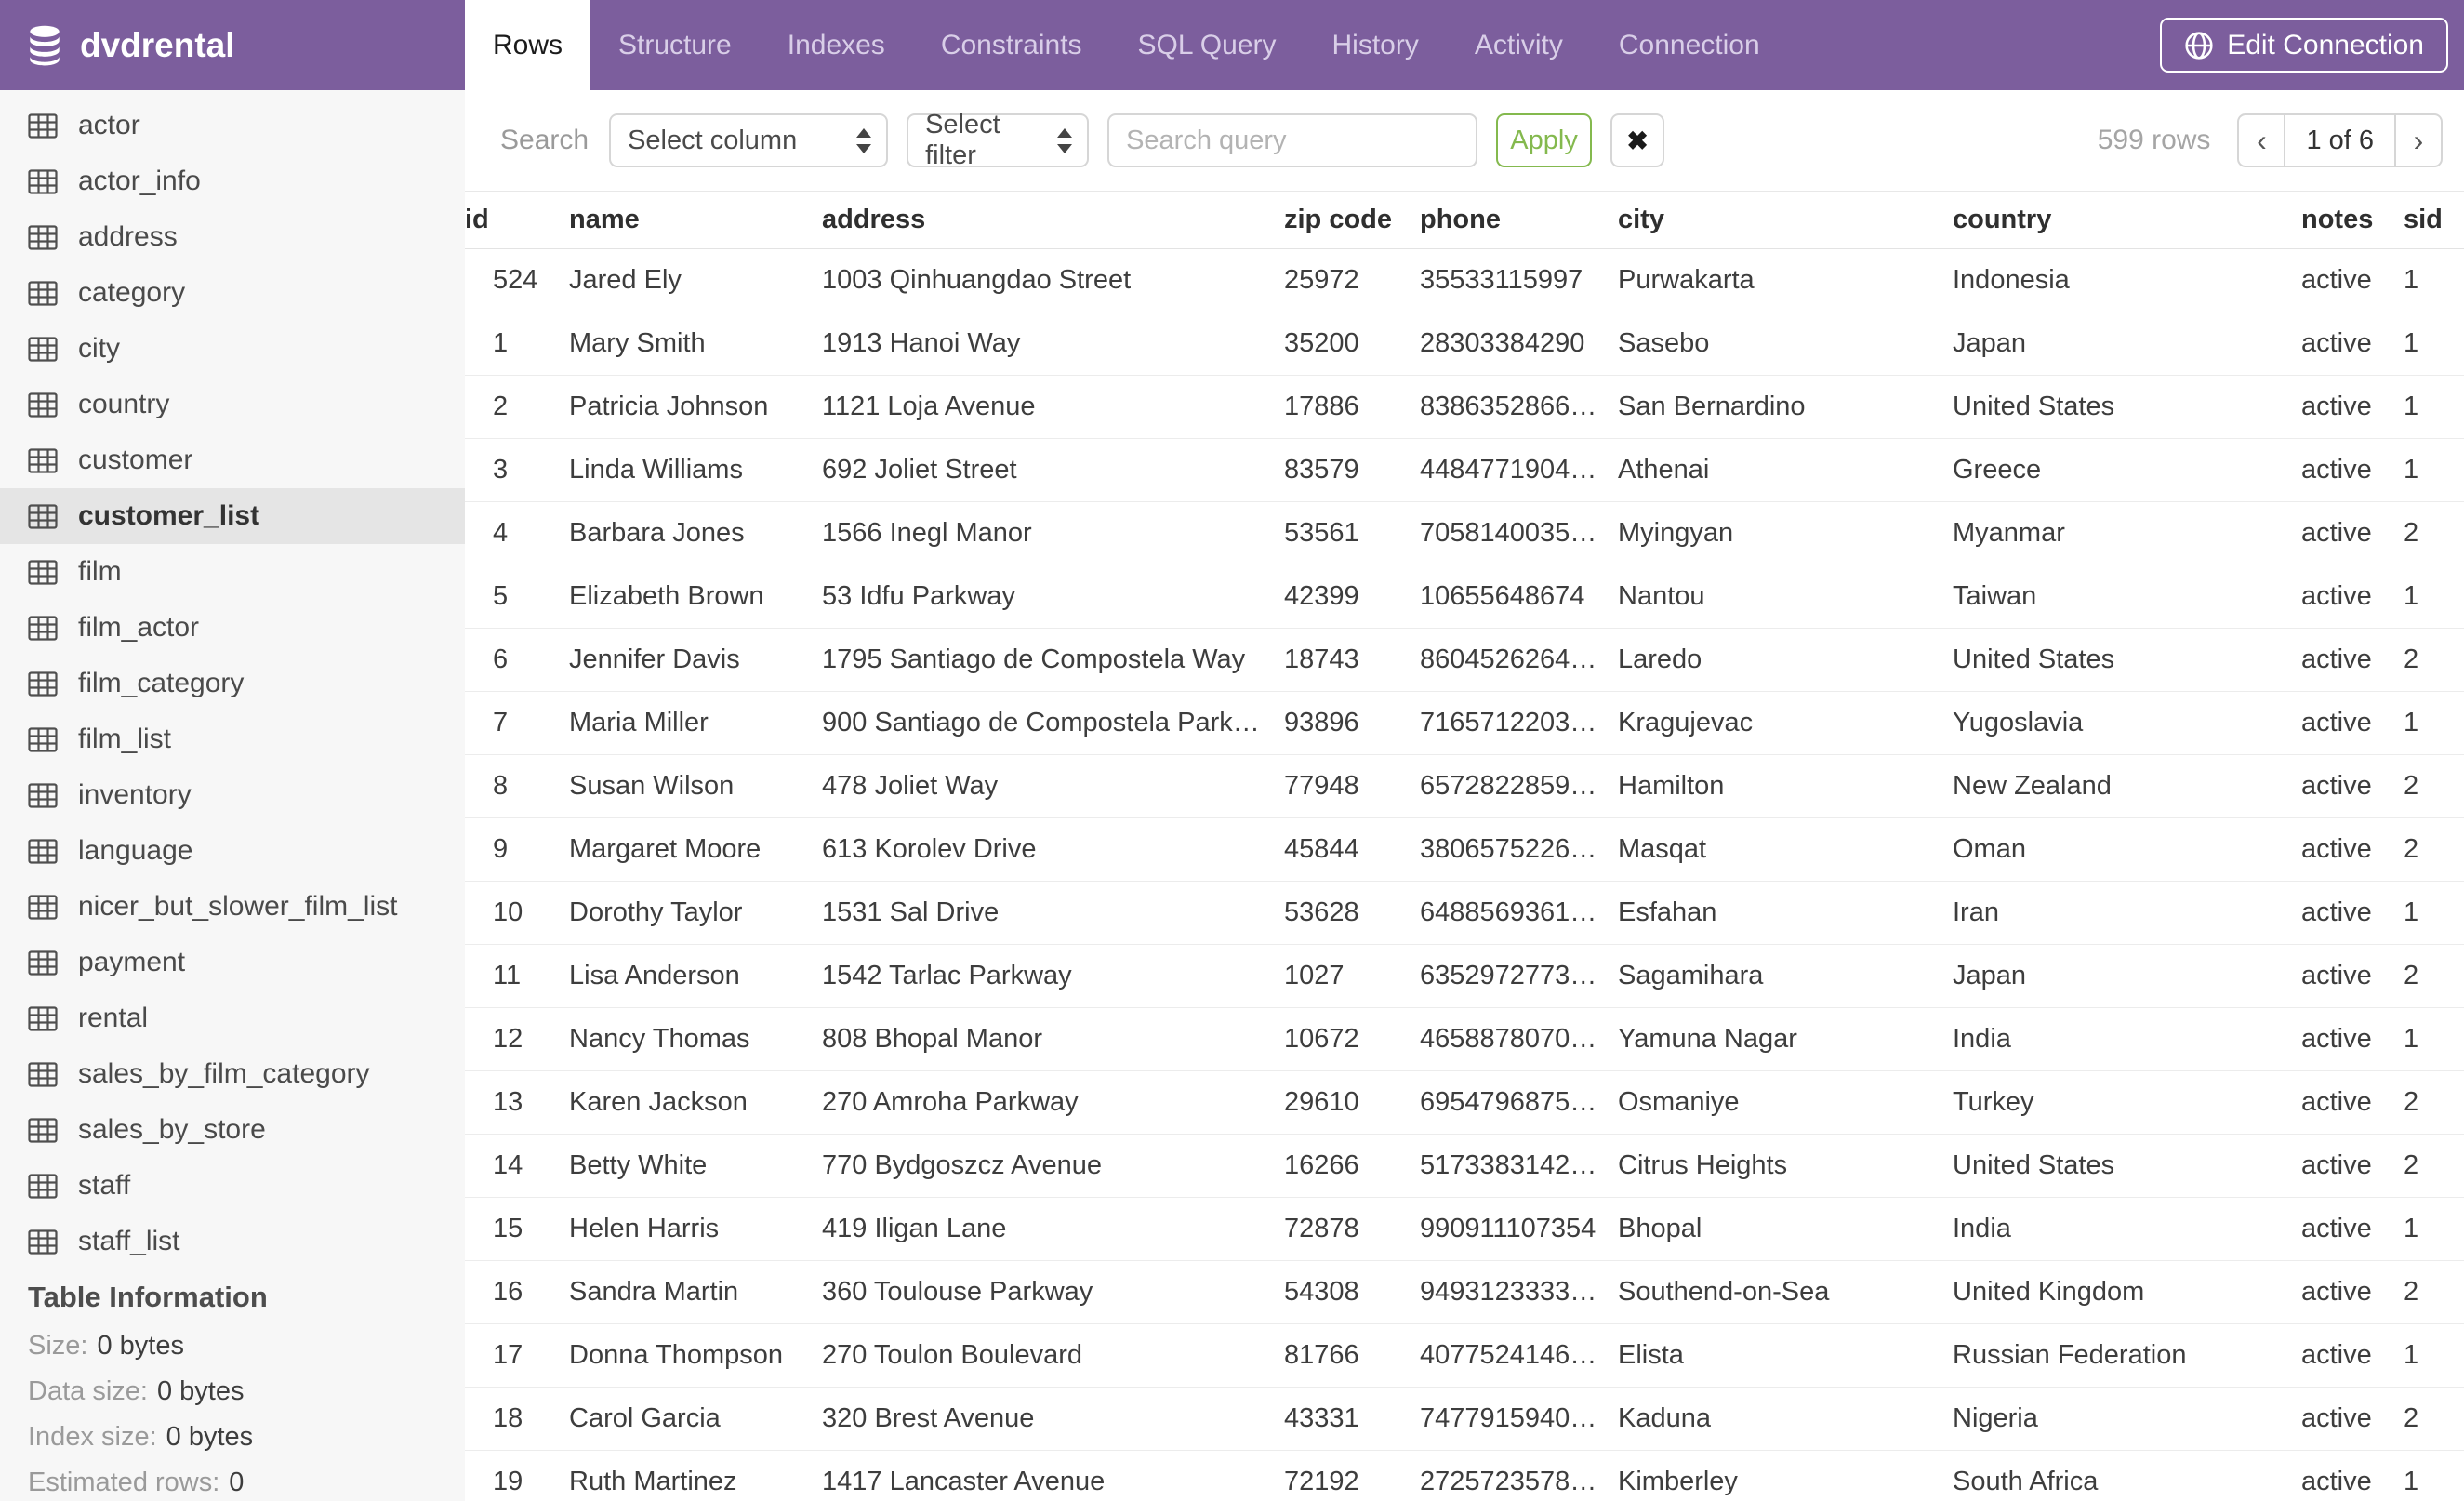 The width and height of the screenshot is (2464, 1501). I want to click on prev-page-button: ‹, so click(2261, 140).